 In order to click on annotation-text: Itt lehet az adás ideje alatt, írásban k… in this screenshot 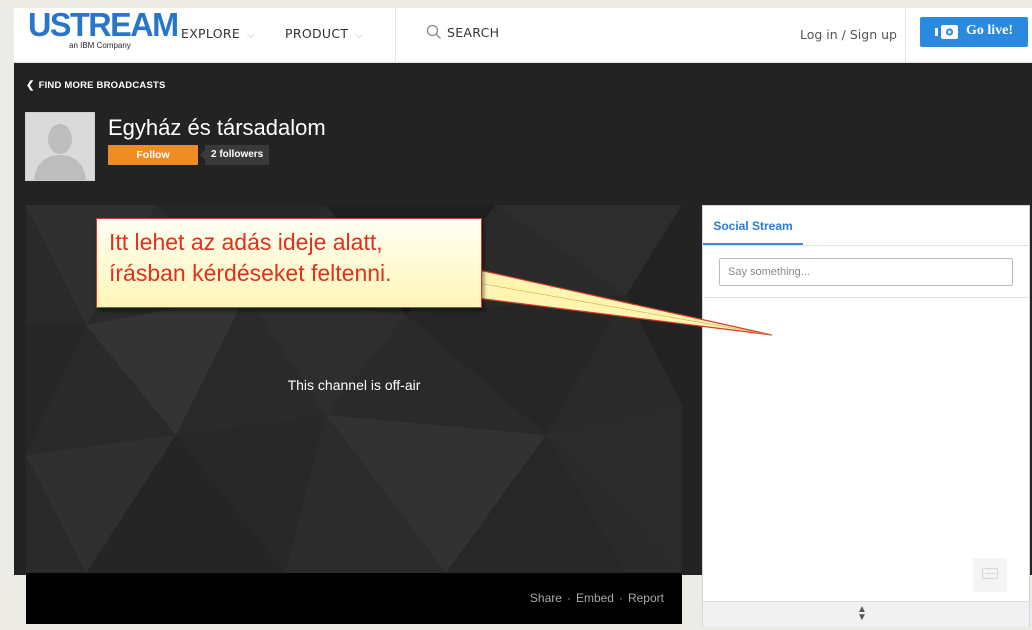, I will do `click(250, 258)`.